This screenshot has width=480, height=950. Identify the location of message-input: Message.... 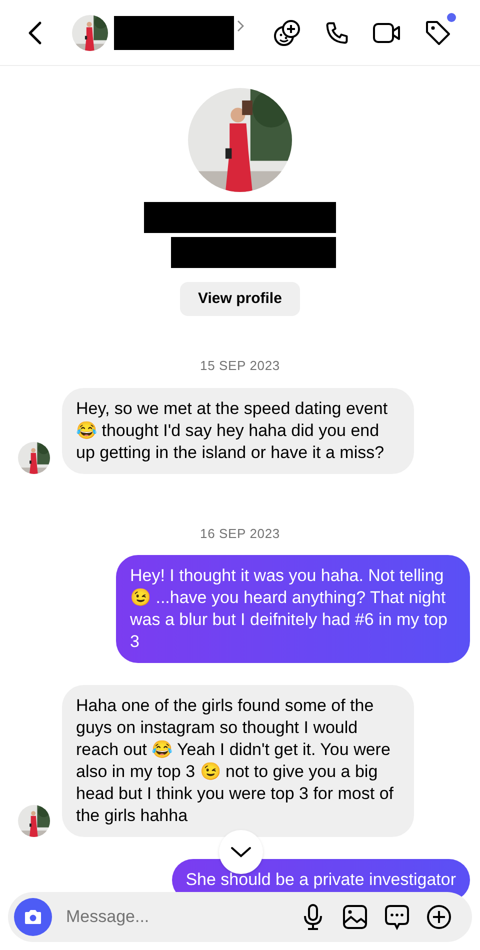
(181, 917).